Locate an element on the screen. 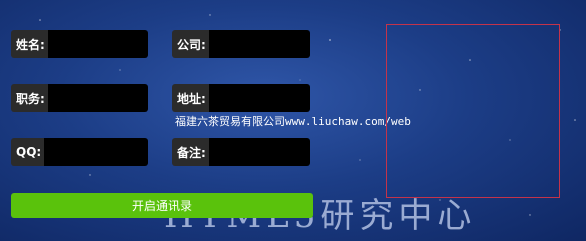 The height and width of the screenshot is (241, 586). name-input is located at coordinates (97, 44).